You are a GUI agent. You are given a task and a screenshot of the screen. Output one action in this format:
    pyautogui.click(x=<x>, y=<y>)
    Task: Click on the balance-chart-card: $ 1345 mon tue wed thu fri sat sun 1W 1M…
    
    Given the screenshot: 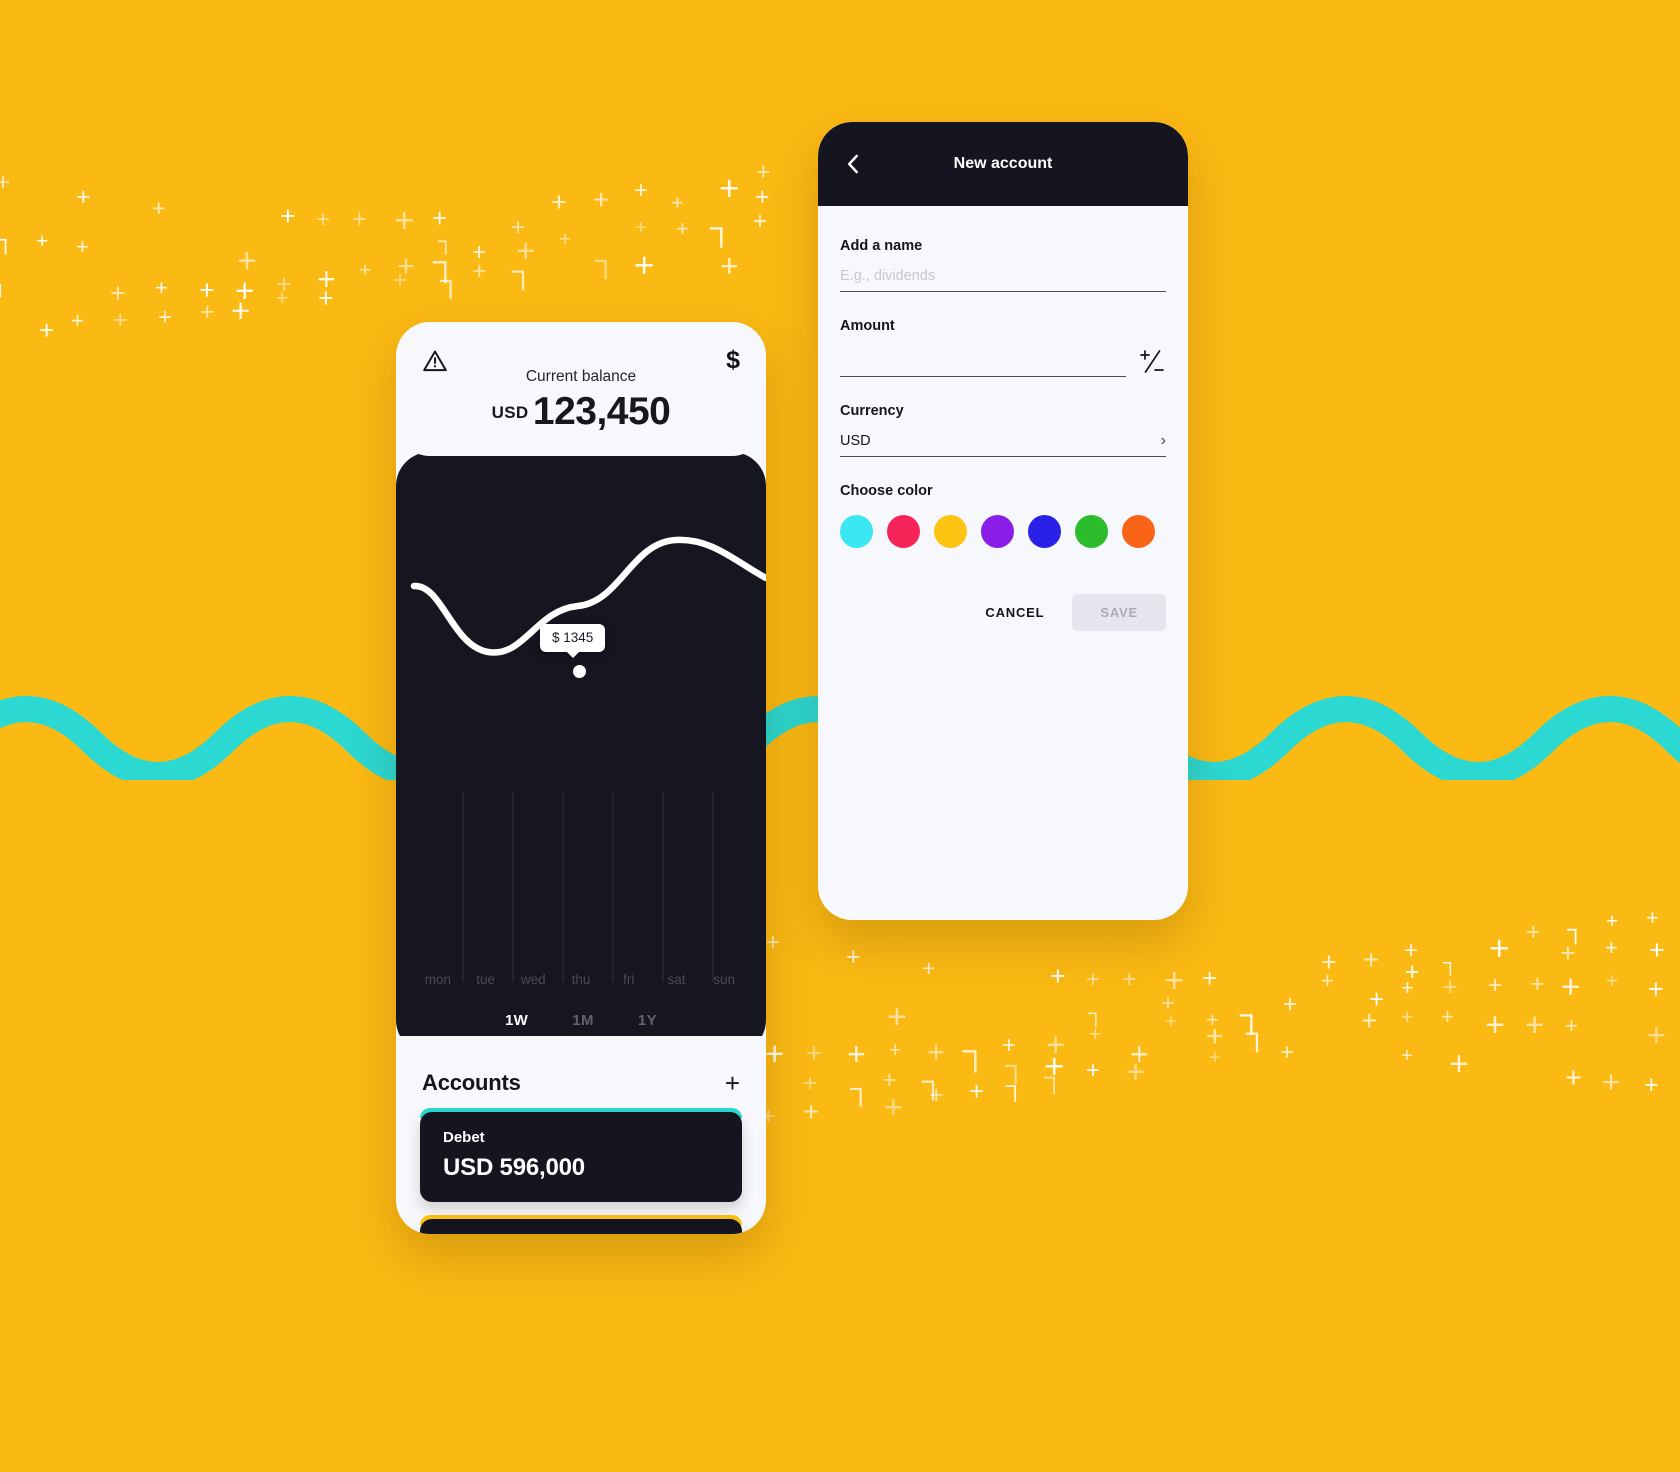 What is the action you would take?
    pyautogui.click(x=581, y=753)
    